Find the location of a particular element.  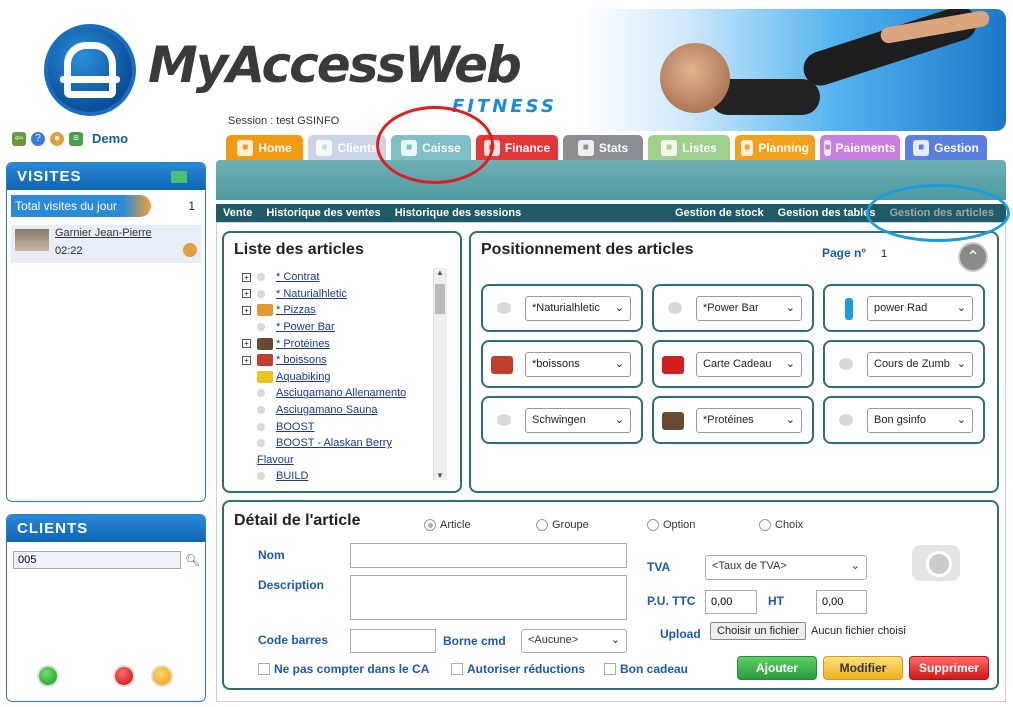

tree-item-label: * Pizzas is located at coordinates (296, 310).